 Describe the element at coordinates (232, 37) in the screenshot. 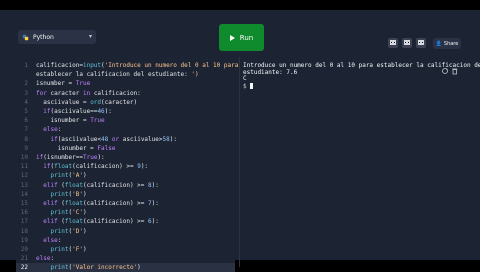

I see `play-icon` at that location.